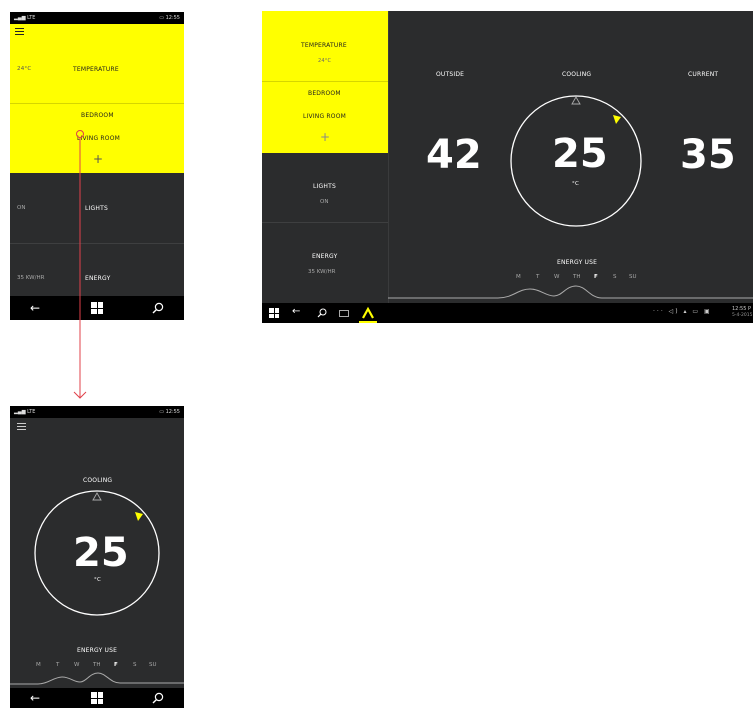  I want to click on tablet-energy-value: 35 KW/HR, so click(322, 272).